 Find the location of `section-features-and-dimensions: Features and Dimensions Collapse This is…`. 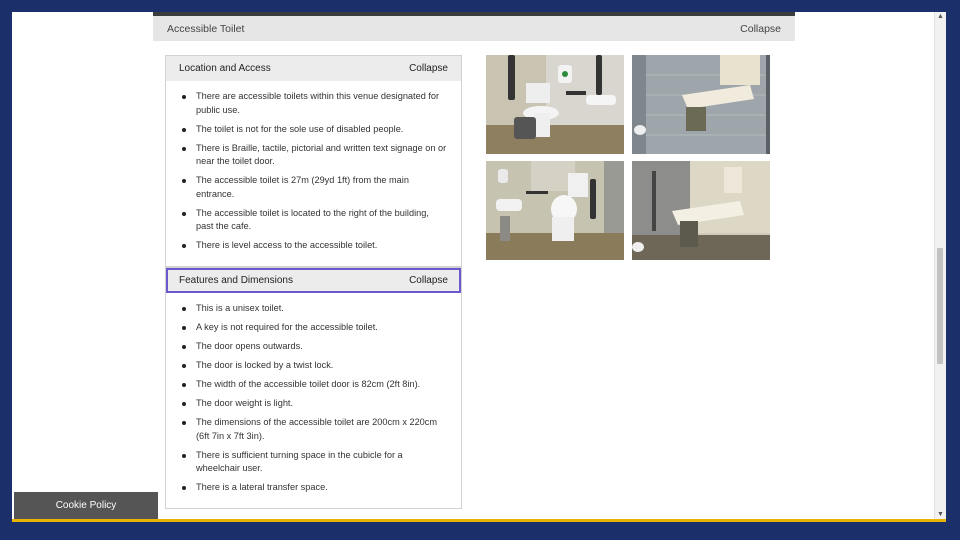

section-features-and-dimensions: Features and Dimensions Collapse This is… is located at coordinates (313, 388).